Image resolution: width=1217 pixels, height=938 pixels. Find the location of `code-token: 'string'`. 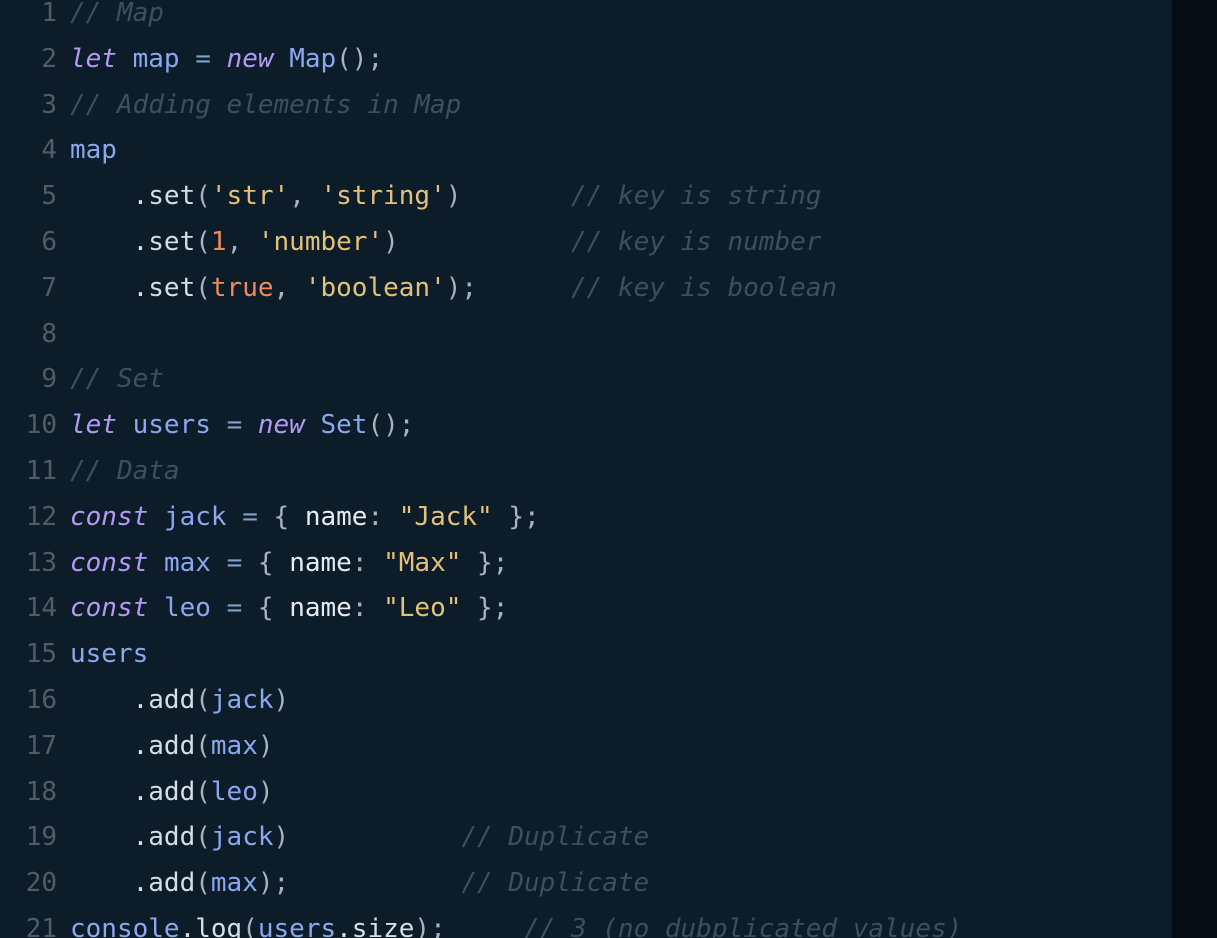

code-token: 'string' is located at coordinates (383, 196).